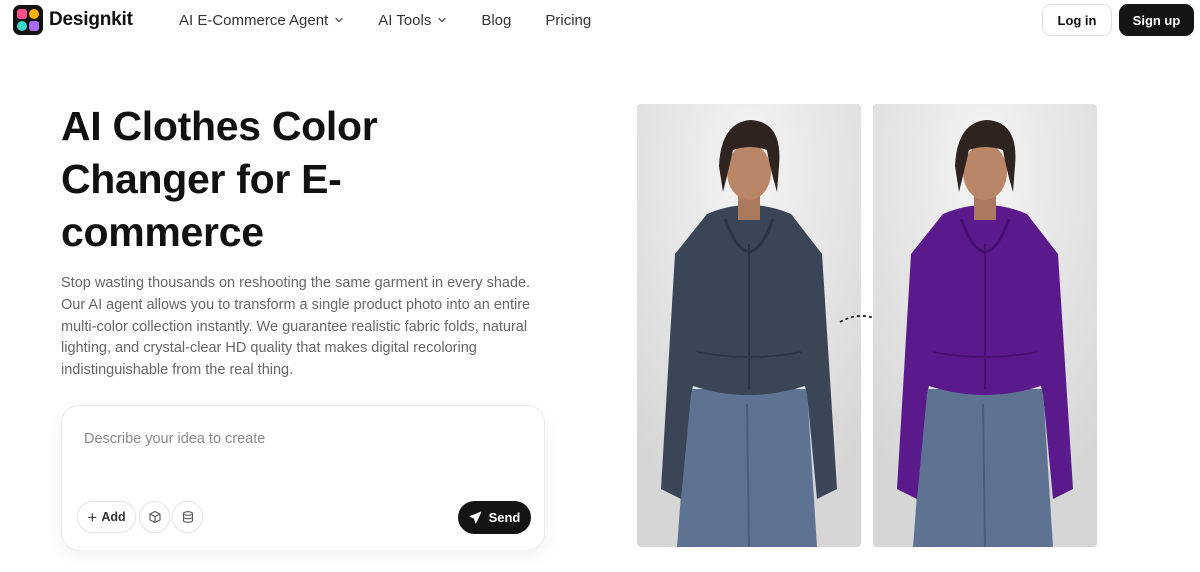 This screenshot has height=572, width=1200. I want to click on add-button: + Add, so click(106, 517).